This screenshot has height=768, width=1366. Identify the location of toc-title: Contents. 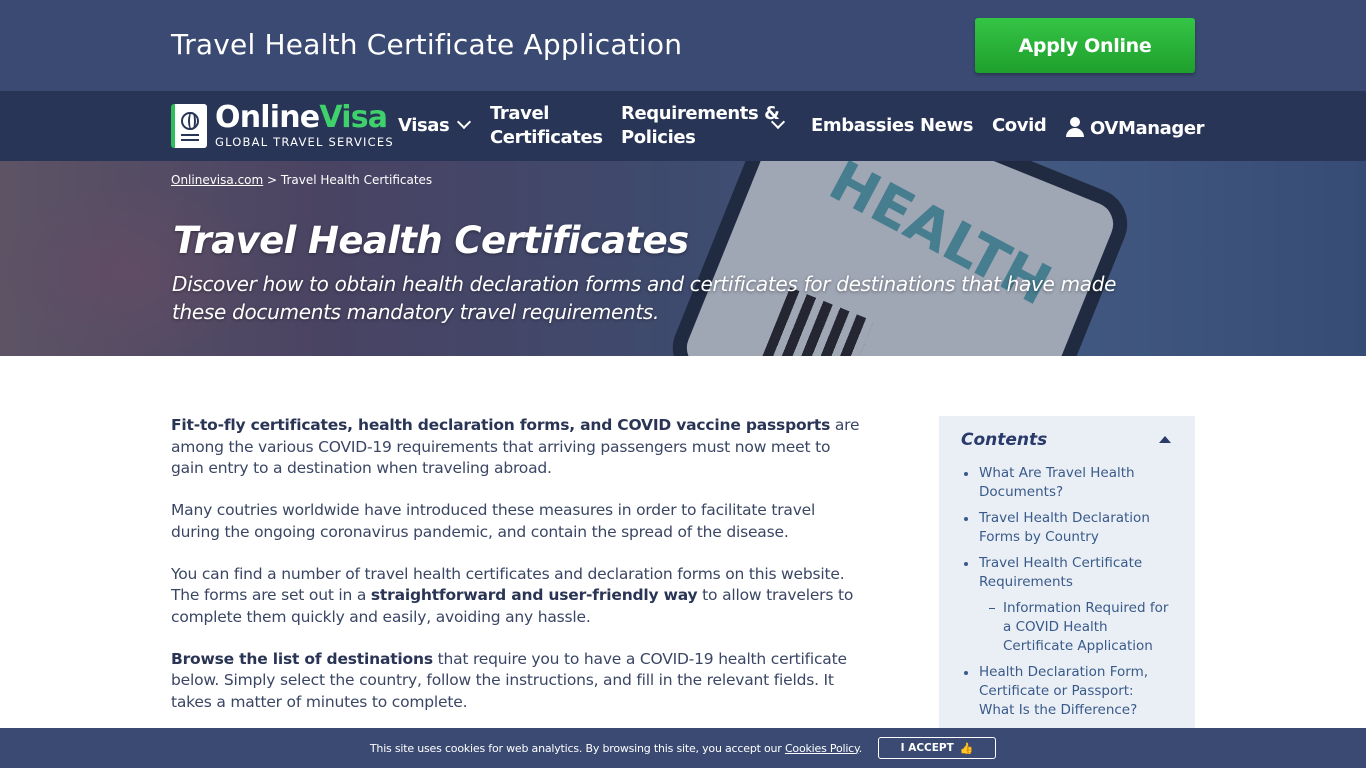
(1067, 440).